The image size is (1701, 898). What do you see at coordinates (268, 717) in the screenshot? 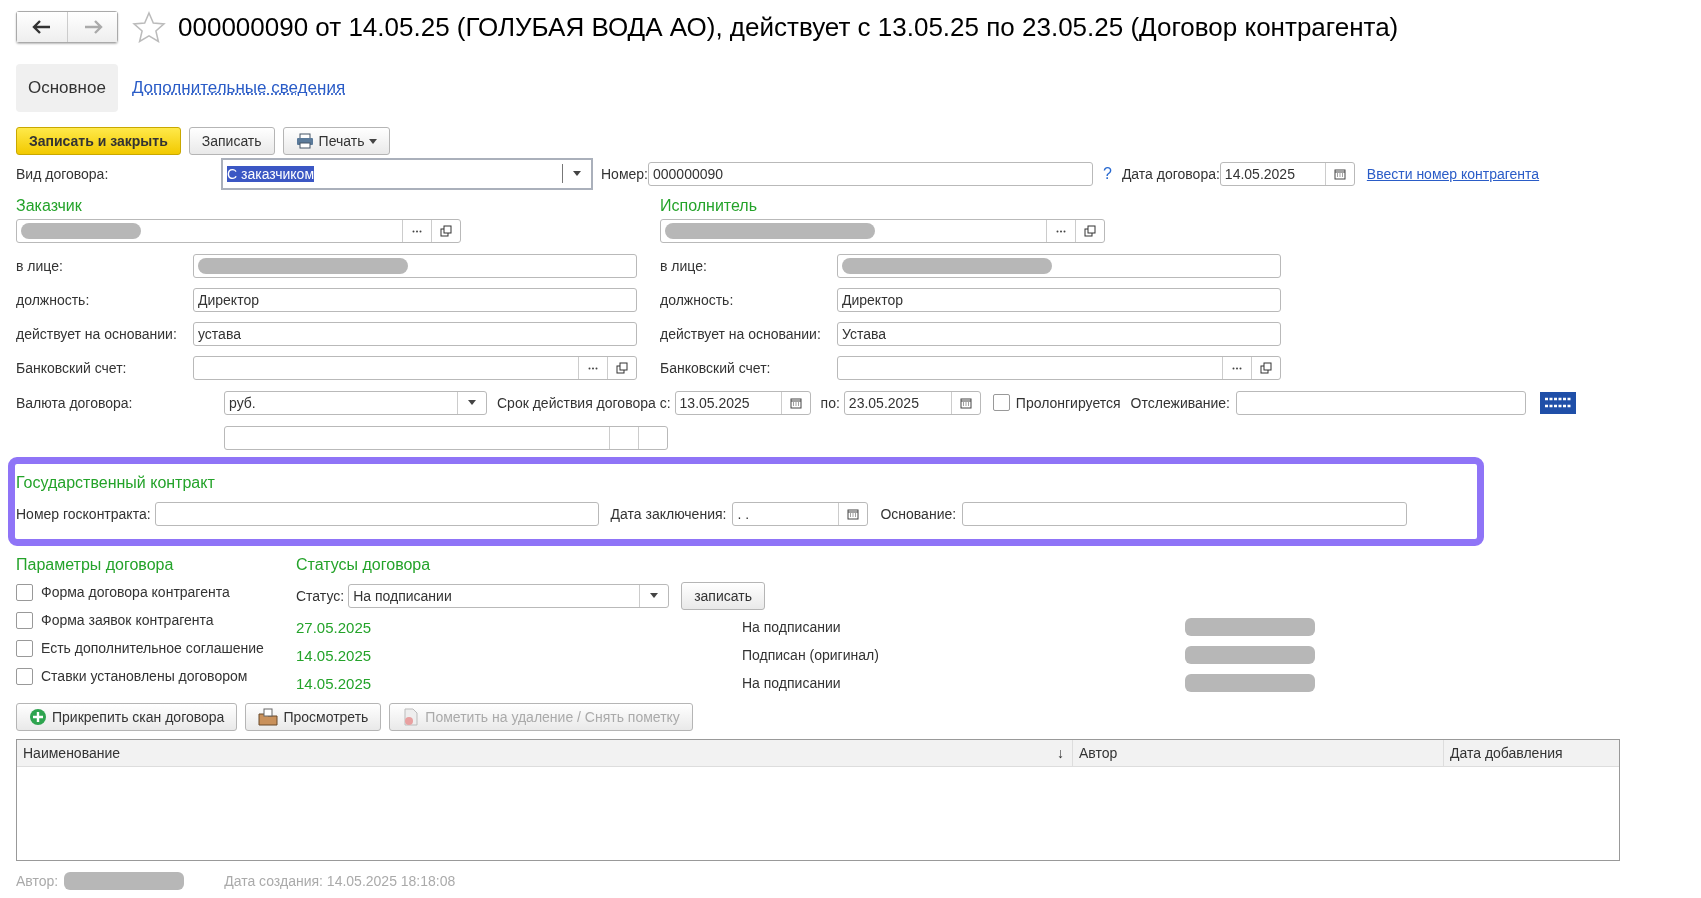
I see `folder-icon` at bounding box center [268, 717].